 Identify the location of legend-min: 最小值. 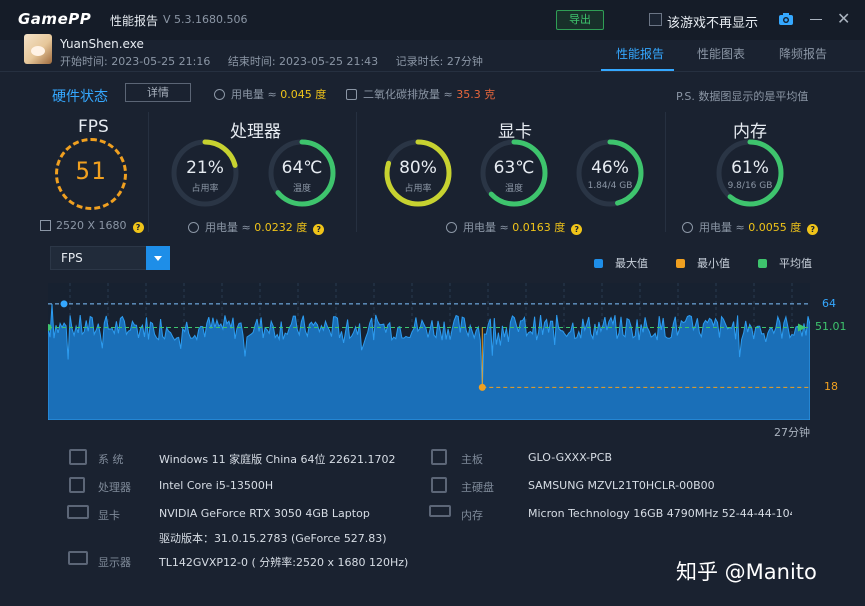
(703, 263).